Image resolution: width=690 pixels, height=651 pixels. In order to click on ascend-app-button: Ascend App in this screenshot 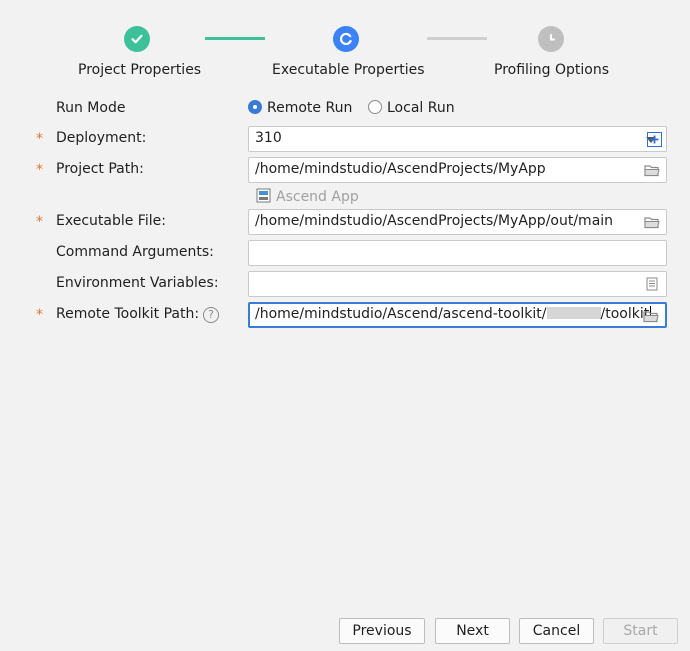, I will do `click(307, 196)`.